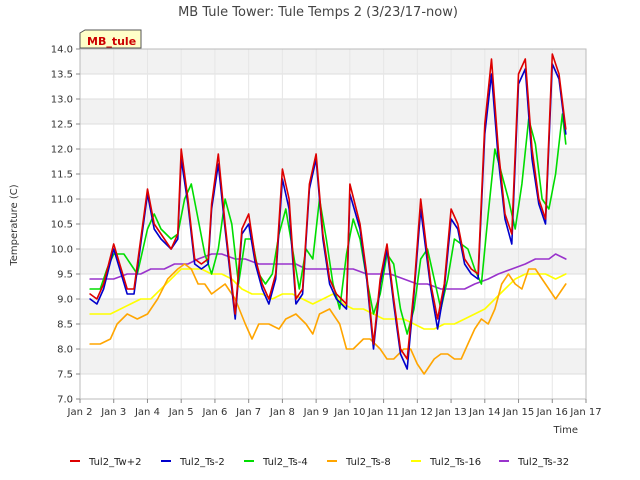 The width and height of the screenshot is (640, 480). Describe the element at coordinates (114, 462) in the screenshot. I see `legend-label: Tul2_Tw+2` at that location.